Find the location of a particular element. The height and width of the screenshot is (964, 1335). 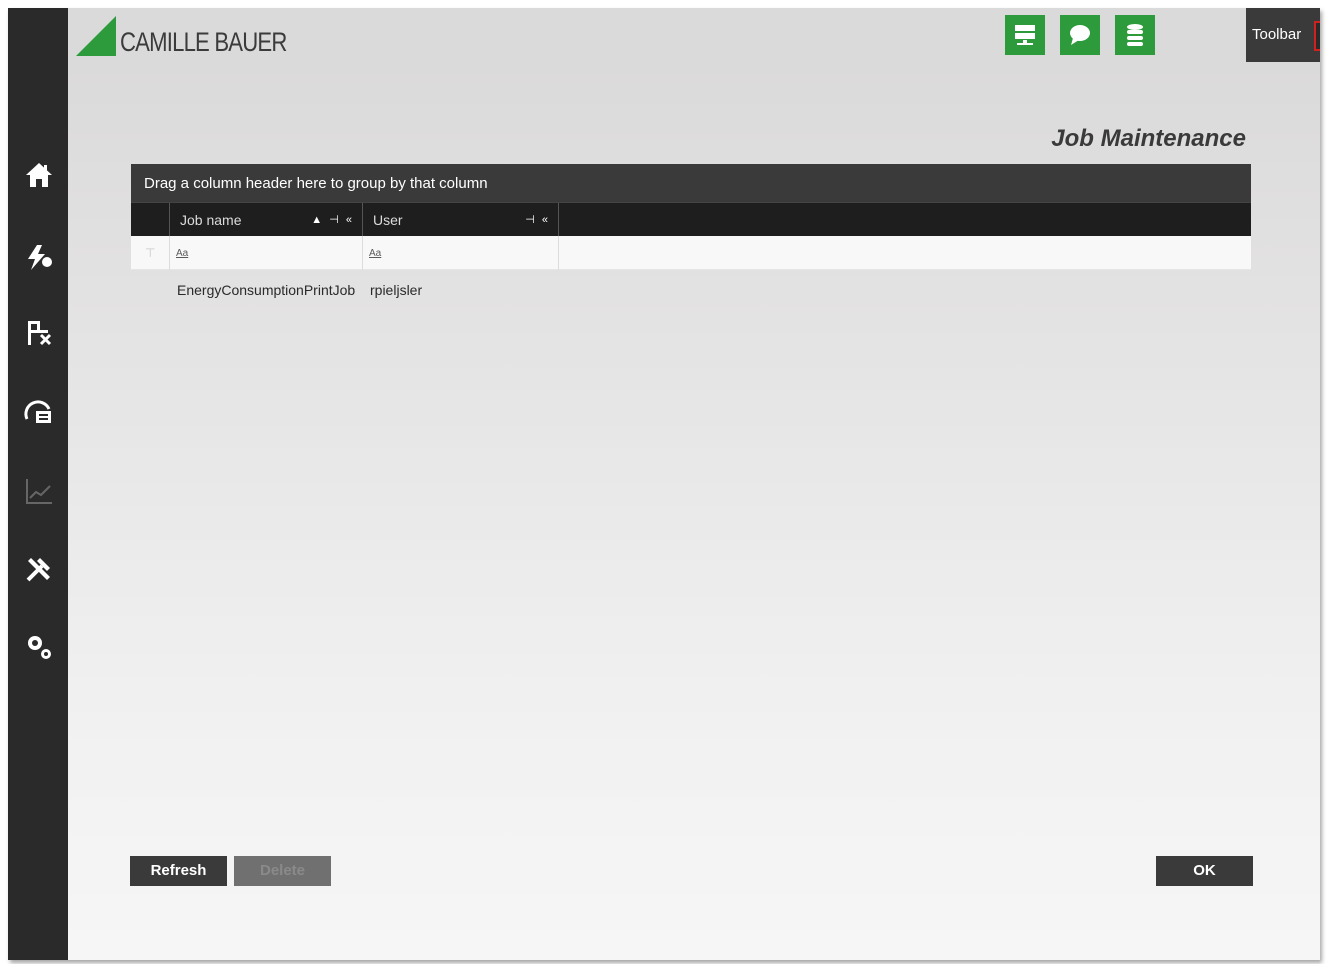

toolbar-toggle-panel: Toolbar off is located at coordinates (1283, 35).